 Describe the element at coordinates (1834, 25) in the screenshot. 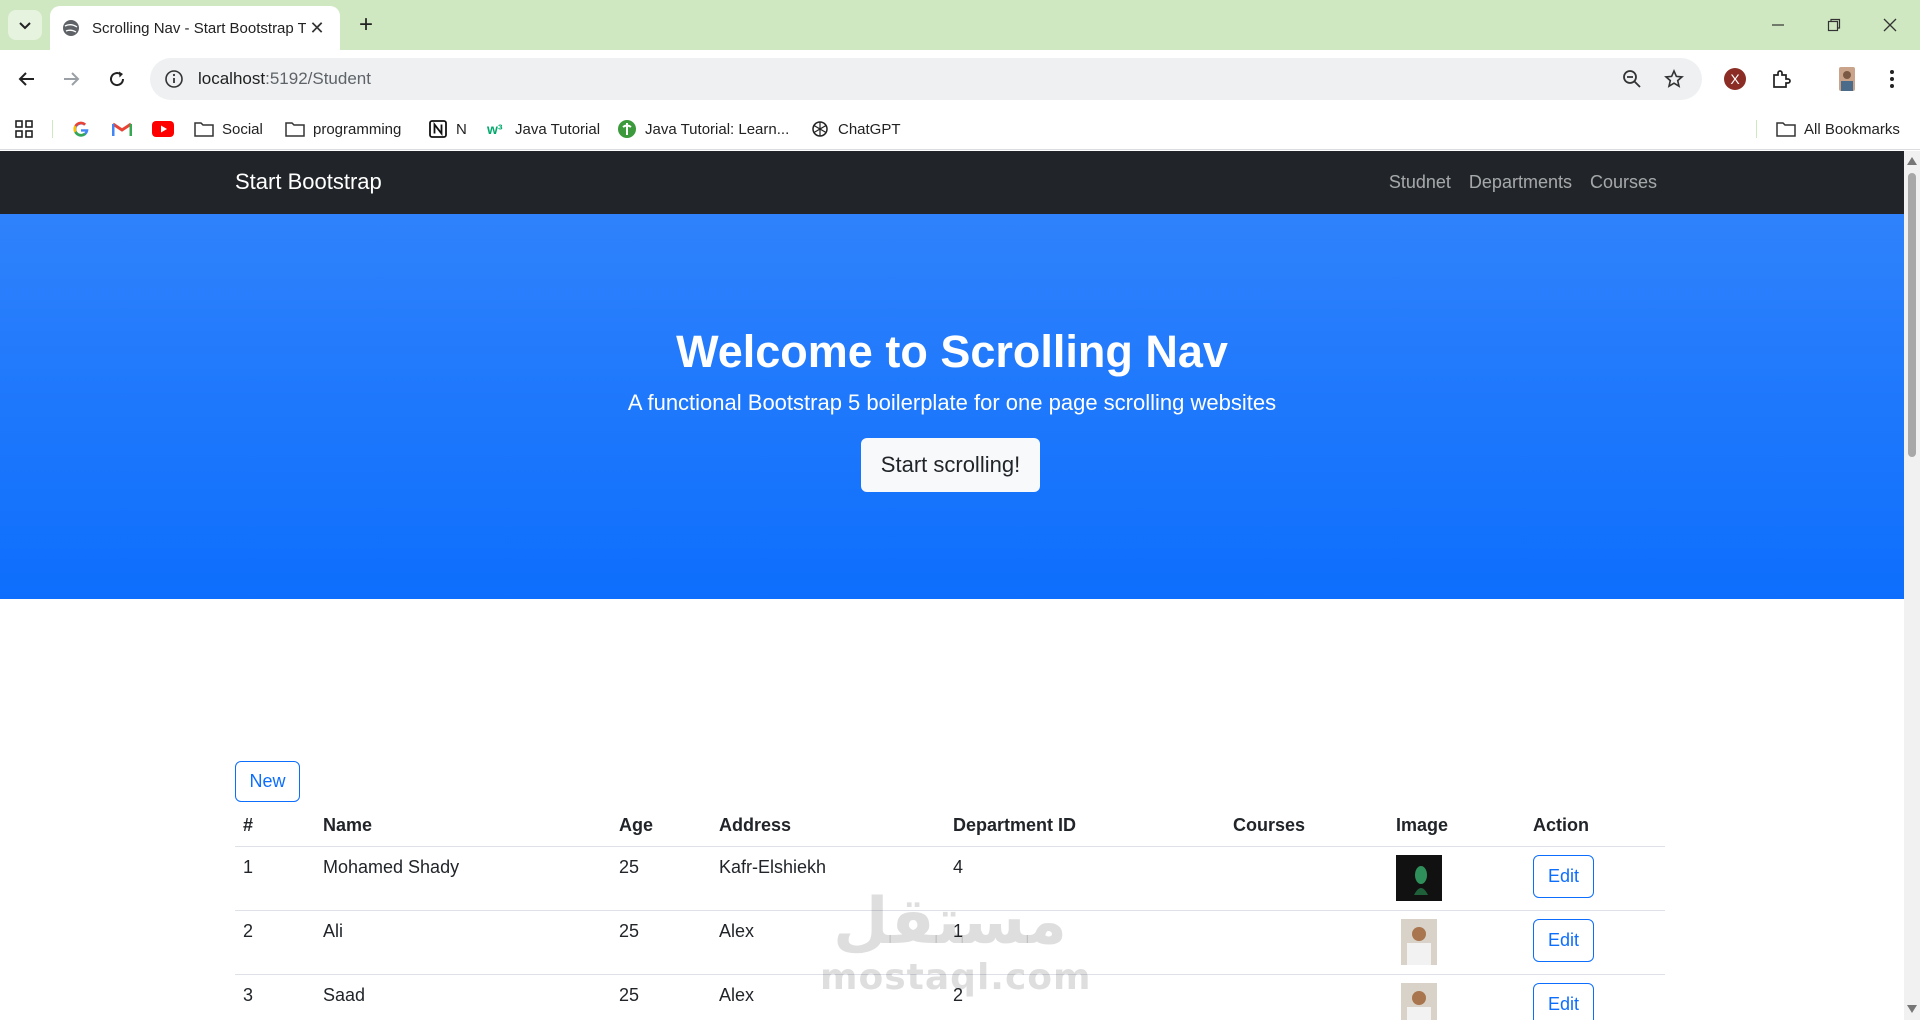

I see `restore-button` at that location.